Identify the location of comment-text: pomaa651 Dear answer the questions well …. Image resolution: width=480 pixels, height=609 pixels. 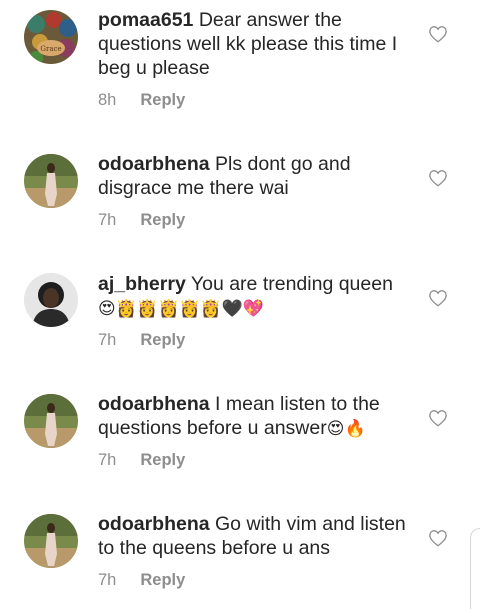
(253, 44).